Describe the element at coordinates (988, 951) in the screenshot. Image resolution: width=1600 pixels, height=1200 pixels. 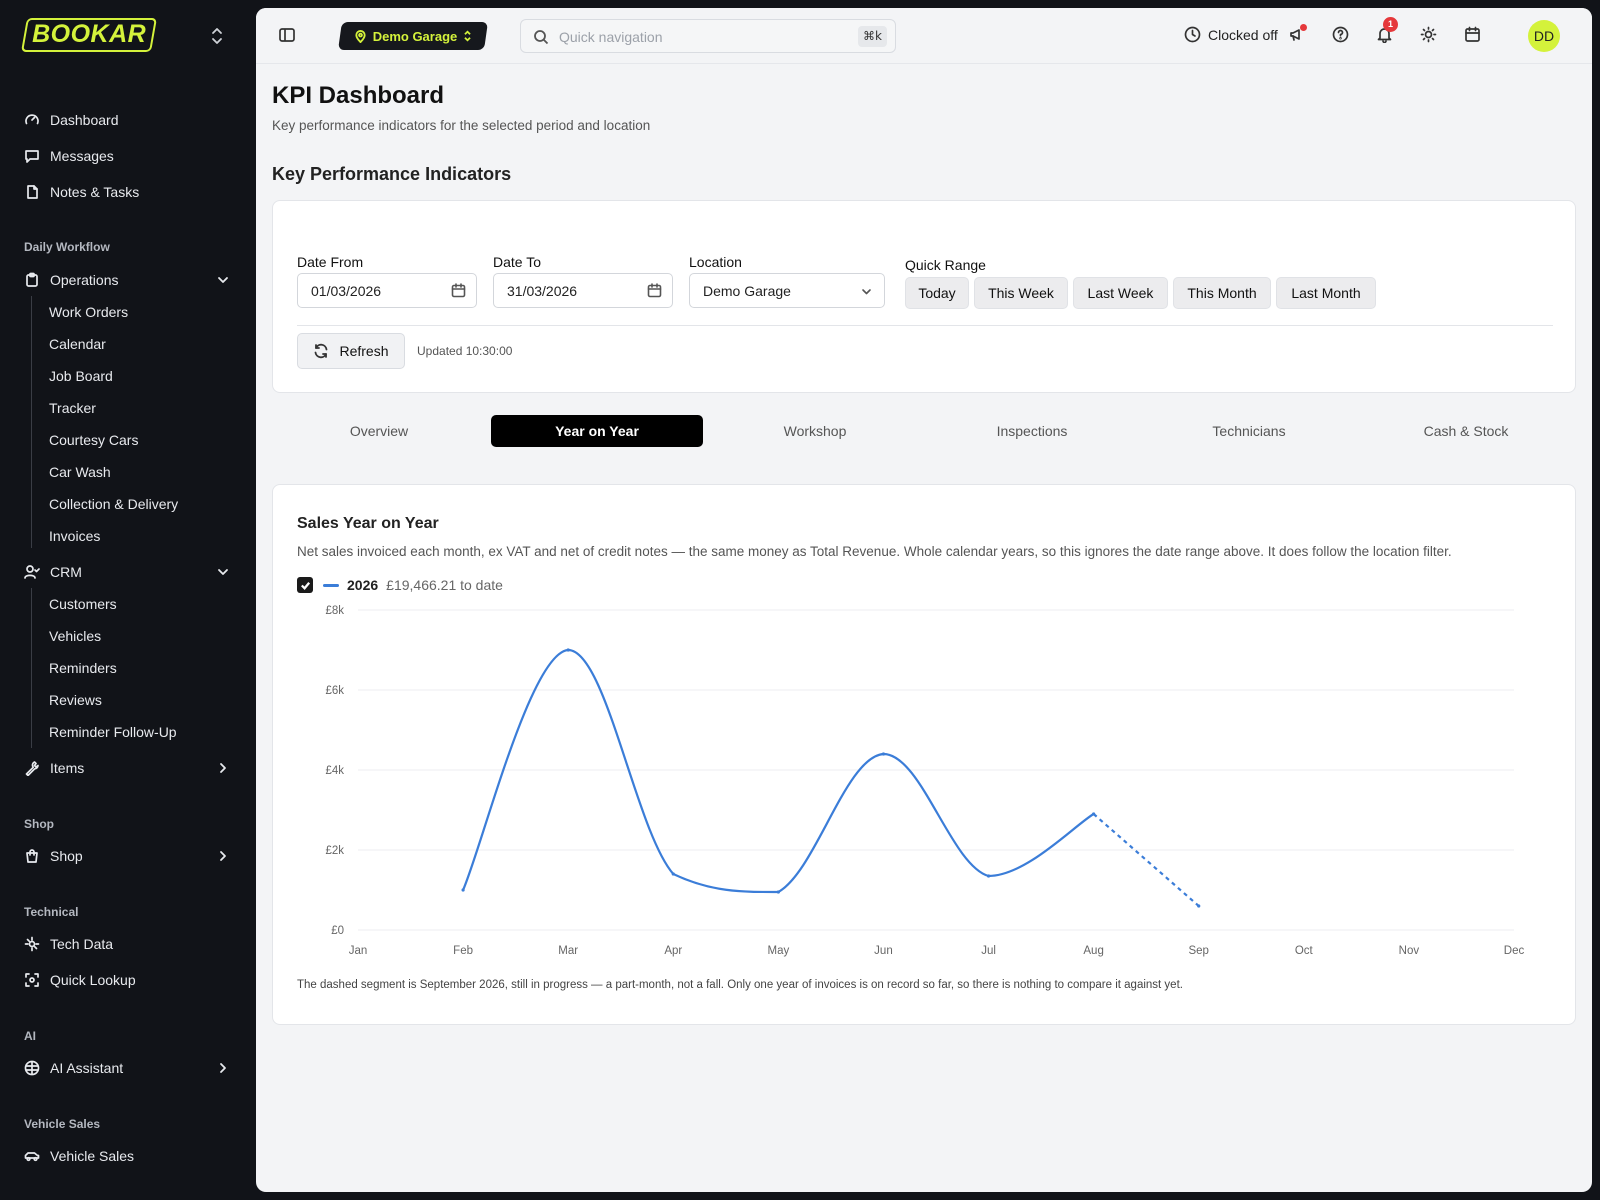
I see `x-tick-label: Jul` at that location.